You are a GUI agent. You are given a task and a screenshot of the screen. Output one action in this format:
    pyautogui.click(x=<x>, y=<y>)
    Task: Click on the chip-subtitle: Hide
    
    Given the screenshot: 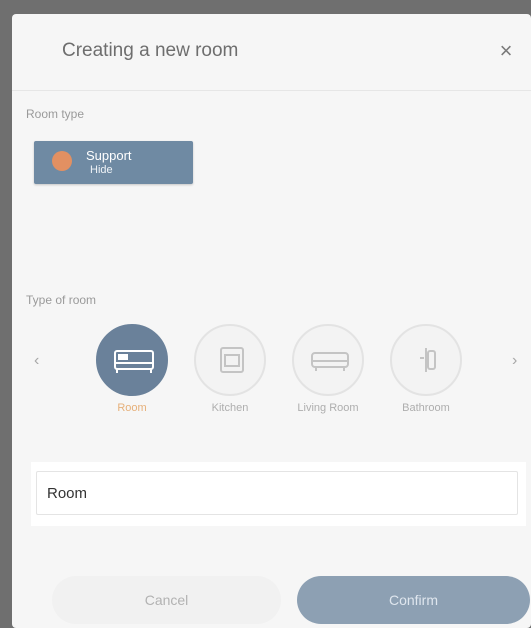 What is the action you would take?
    pyautogui.click(x=101, y=170)
    